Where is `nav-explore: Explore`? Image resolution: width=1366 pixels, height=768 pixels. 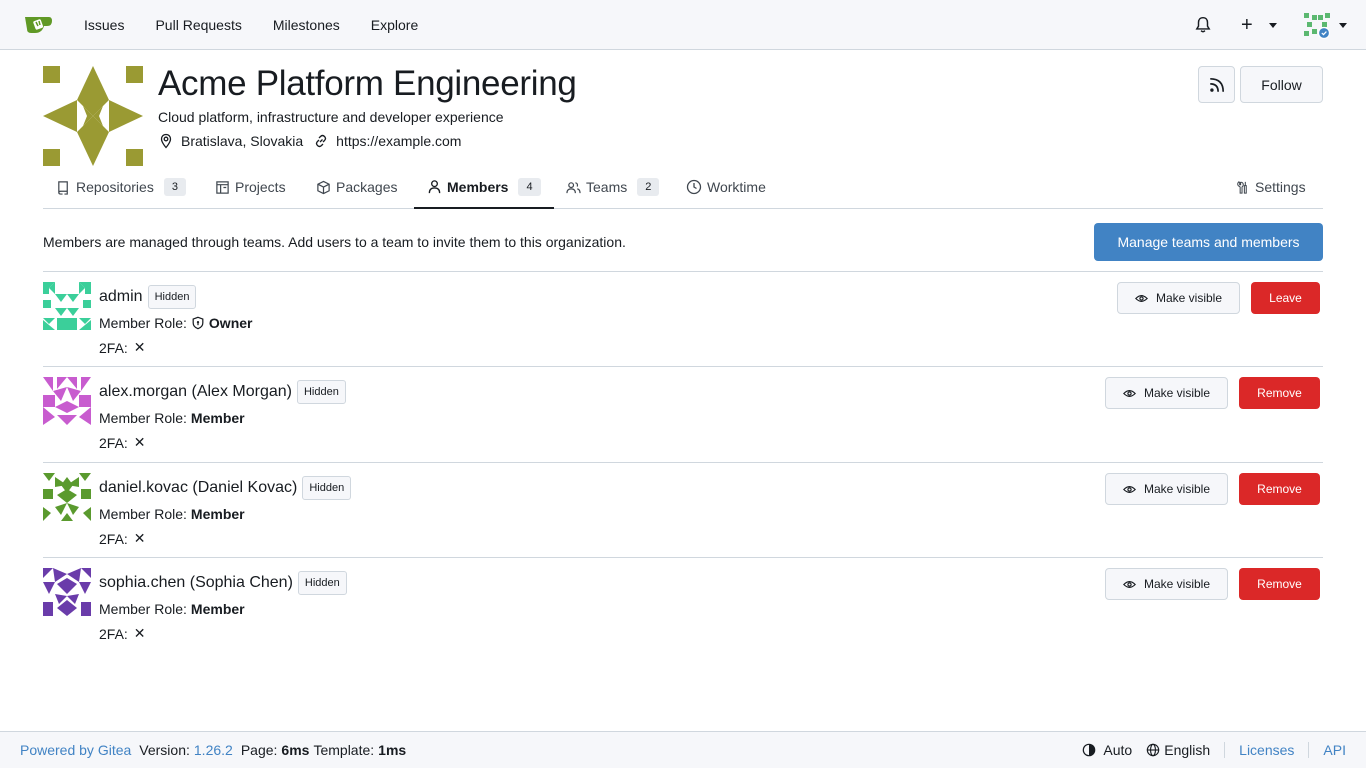
nav-explore: Explore is located at coordinates (394, 25).